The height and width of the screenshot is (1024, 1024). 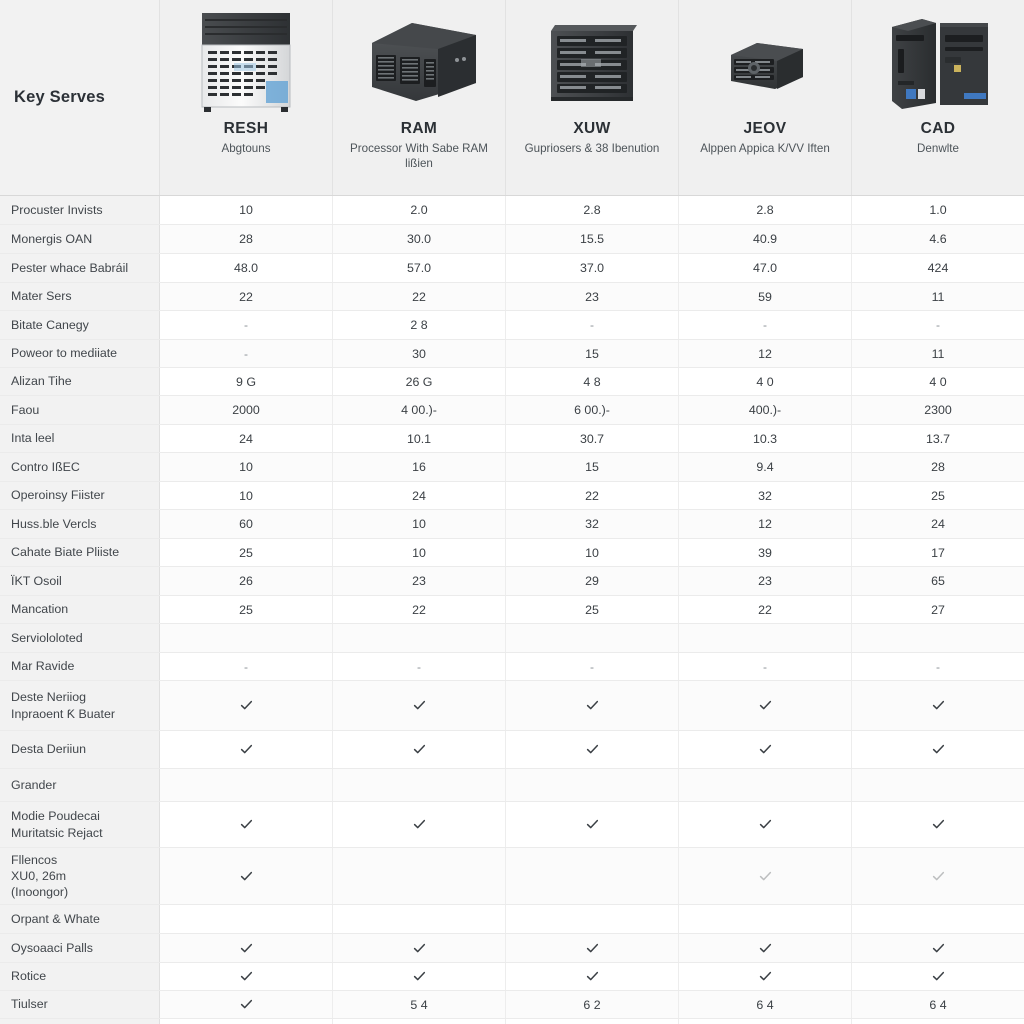 I want to click on table-cell: 37.0, so click(x=592, y=268).